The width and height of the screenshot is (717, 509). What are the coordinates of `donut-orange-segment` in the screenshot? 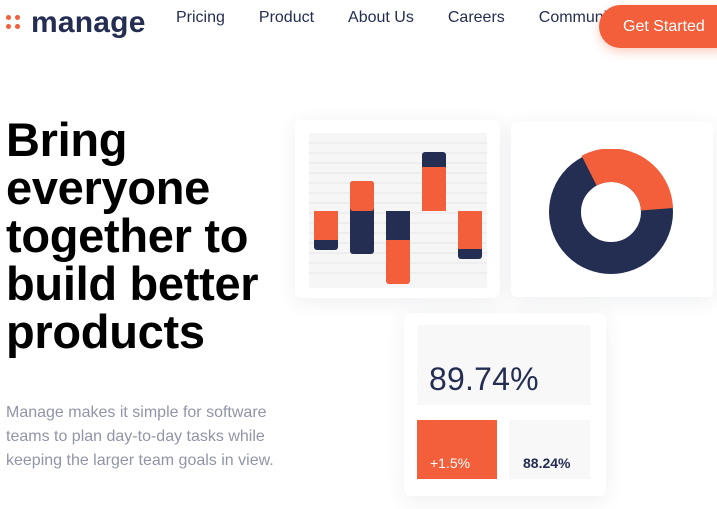 It's located at (627, 180).